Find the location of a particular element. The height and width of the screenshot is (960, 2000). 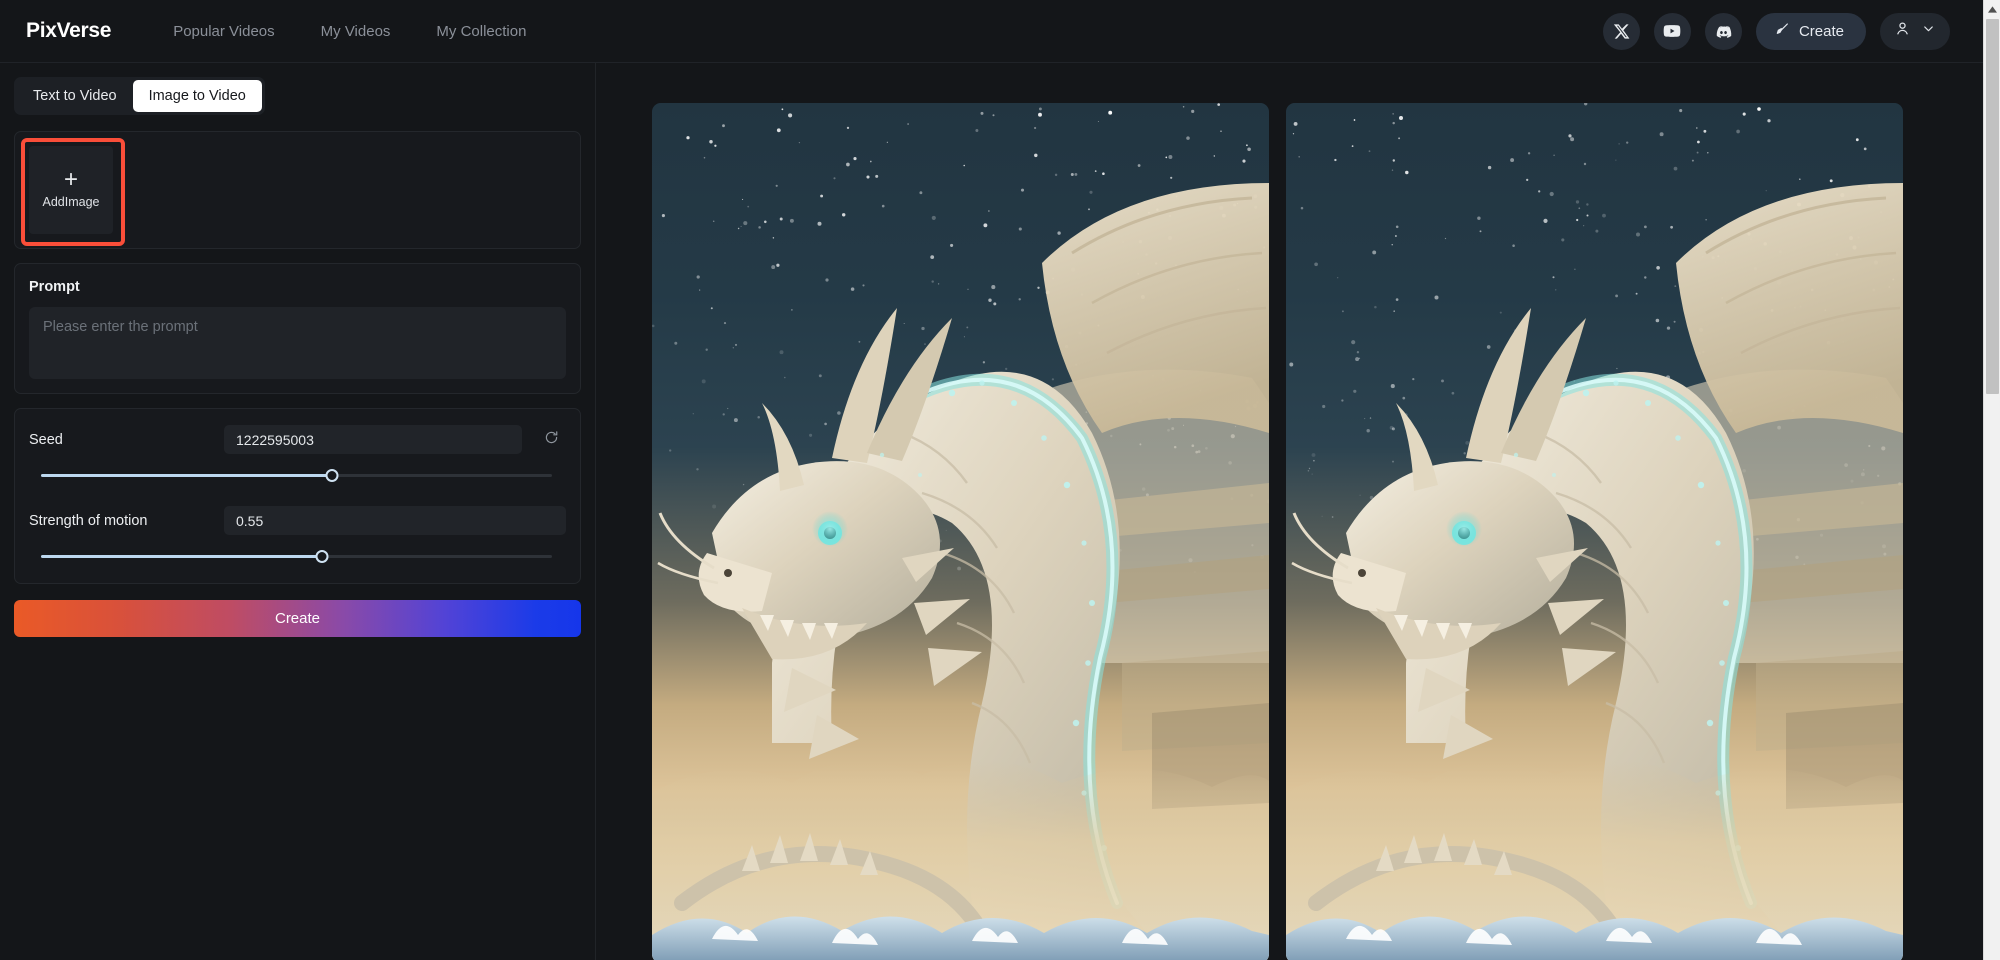

nav-popular-videos: Popular Videos is located at coordinates (223, 31).